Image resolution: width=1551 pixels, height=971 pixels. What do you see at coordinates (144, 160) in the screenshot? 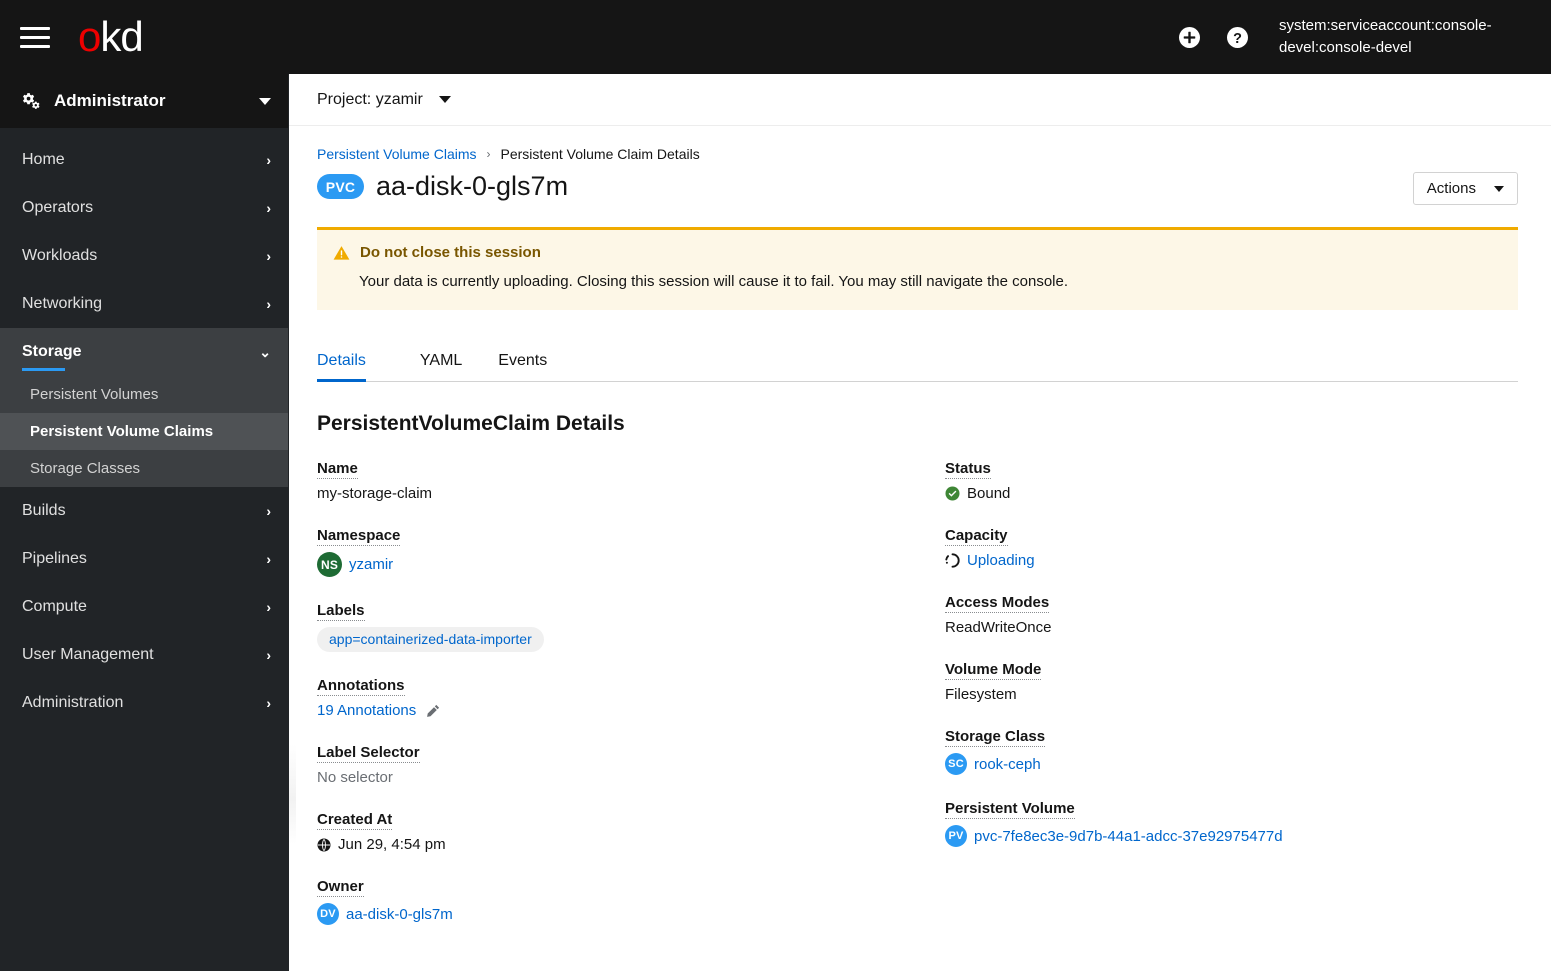
I see `sidebar-item-home: Home ›` at bounding box center [144, 160].